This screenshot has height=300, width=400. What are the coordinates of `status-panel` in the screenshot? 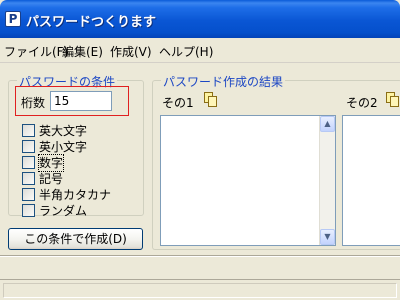 It's located at (200, 290).